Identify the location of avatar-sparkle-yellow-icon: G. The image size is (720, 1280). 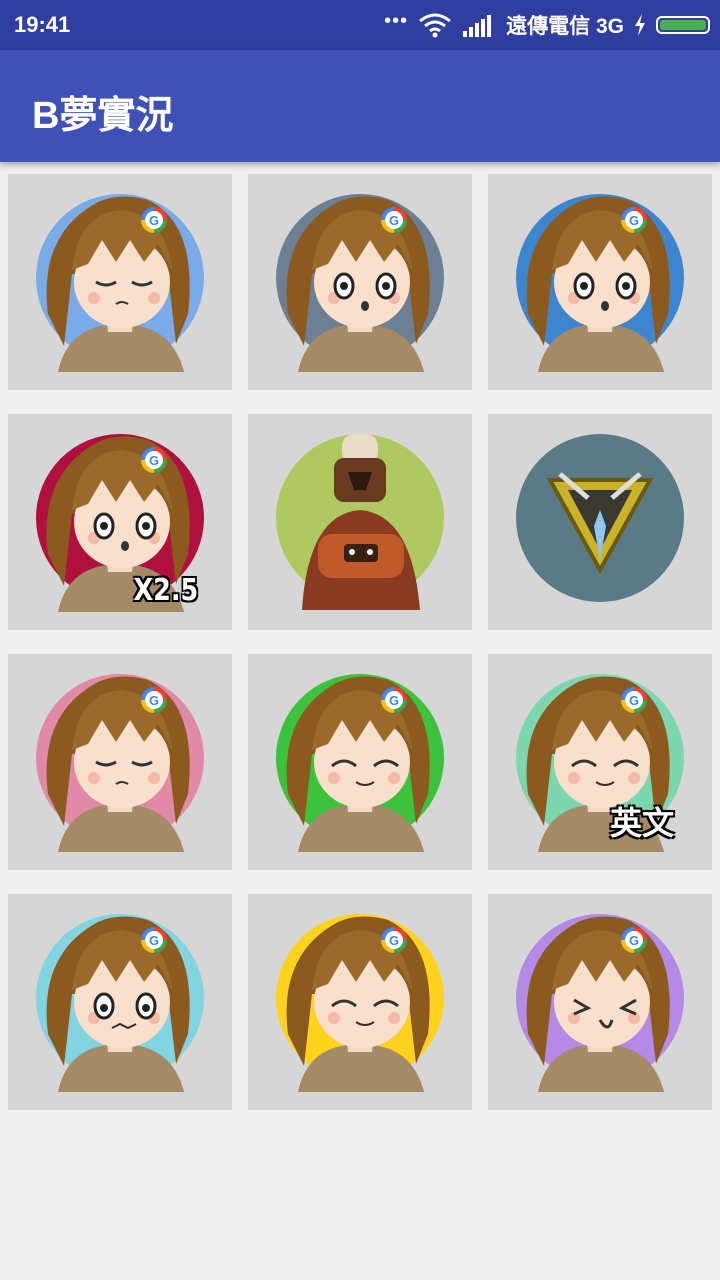
(360, 1003).